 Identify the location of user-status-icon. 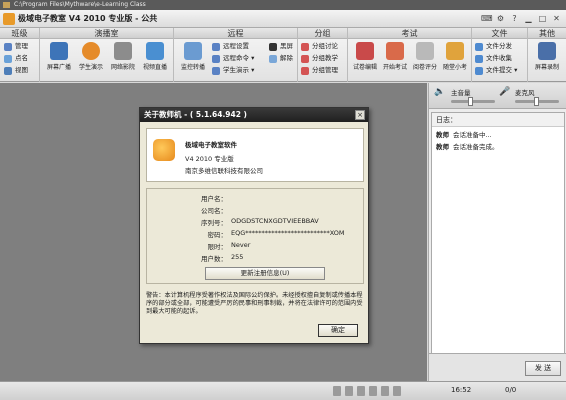
(349, 391).